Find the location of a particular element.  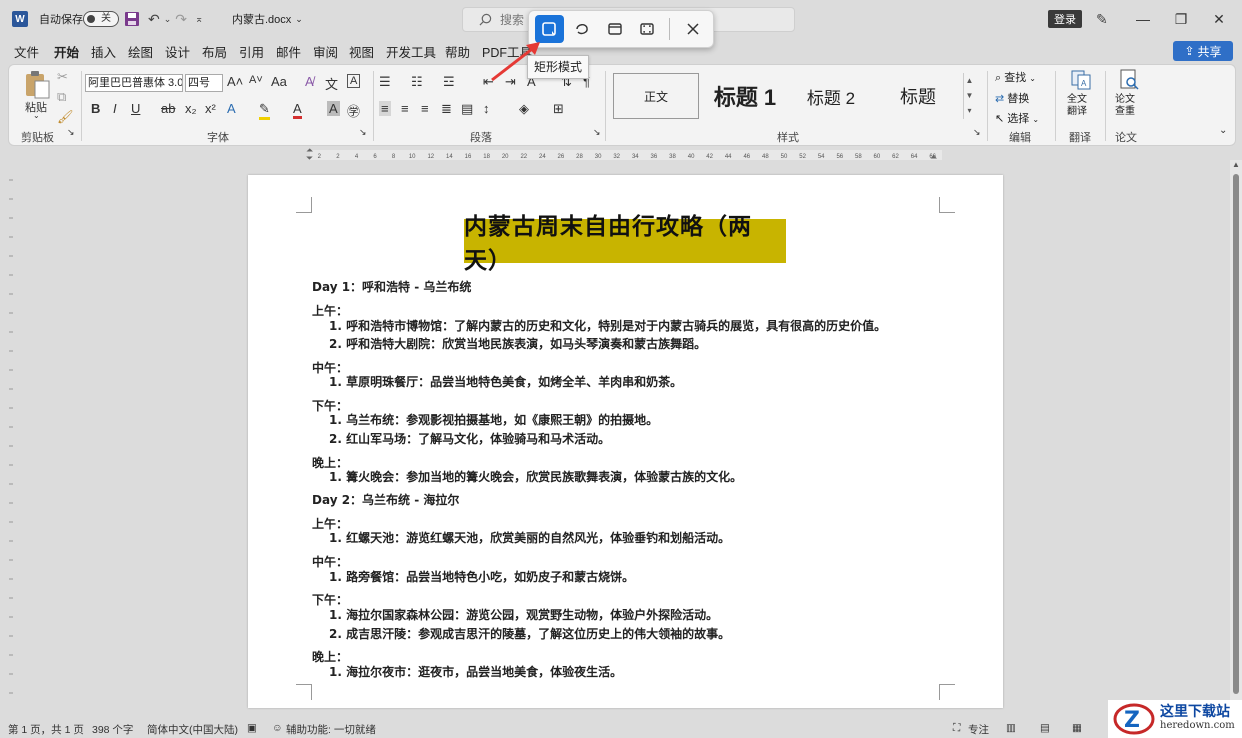

clear-format-icon: A̸ is located at coordinates (309, 81).